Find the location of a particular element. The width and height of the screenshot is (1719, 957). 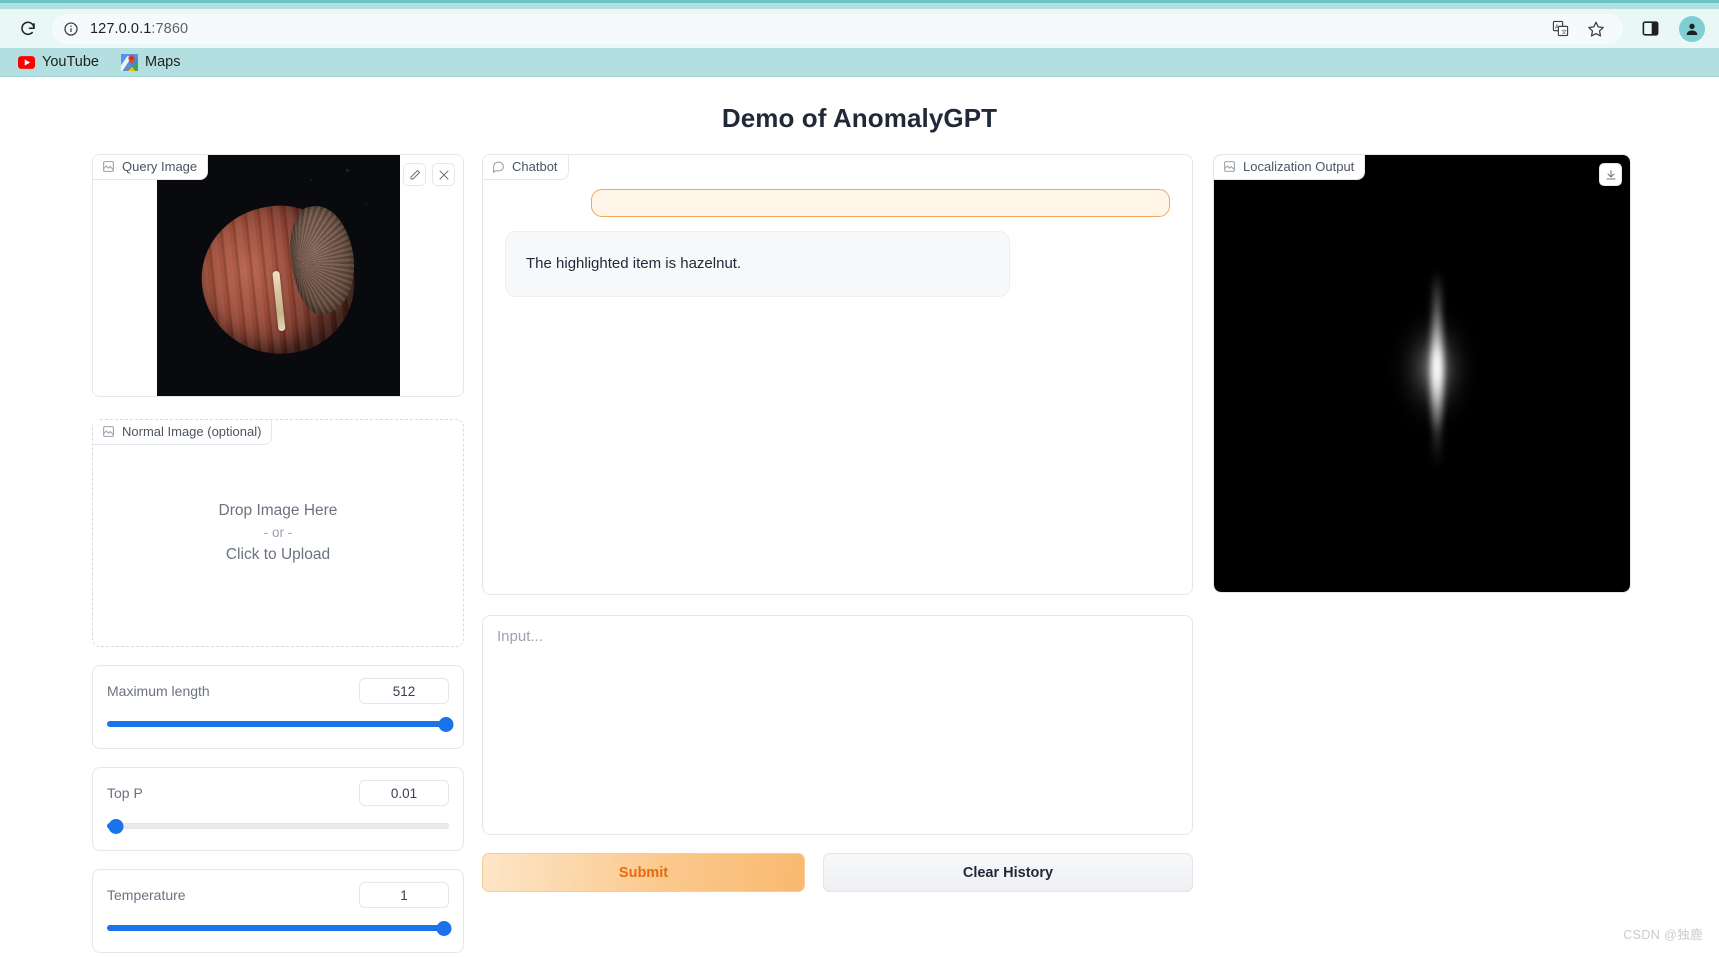

download-icon is located at coordinates (1610, 174).